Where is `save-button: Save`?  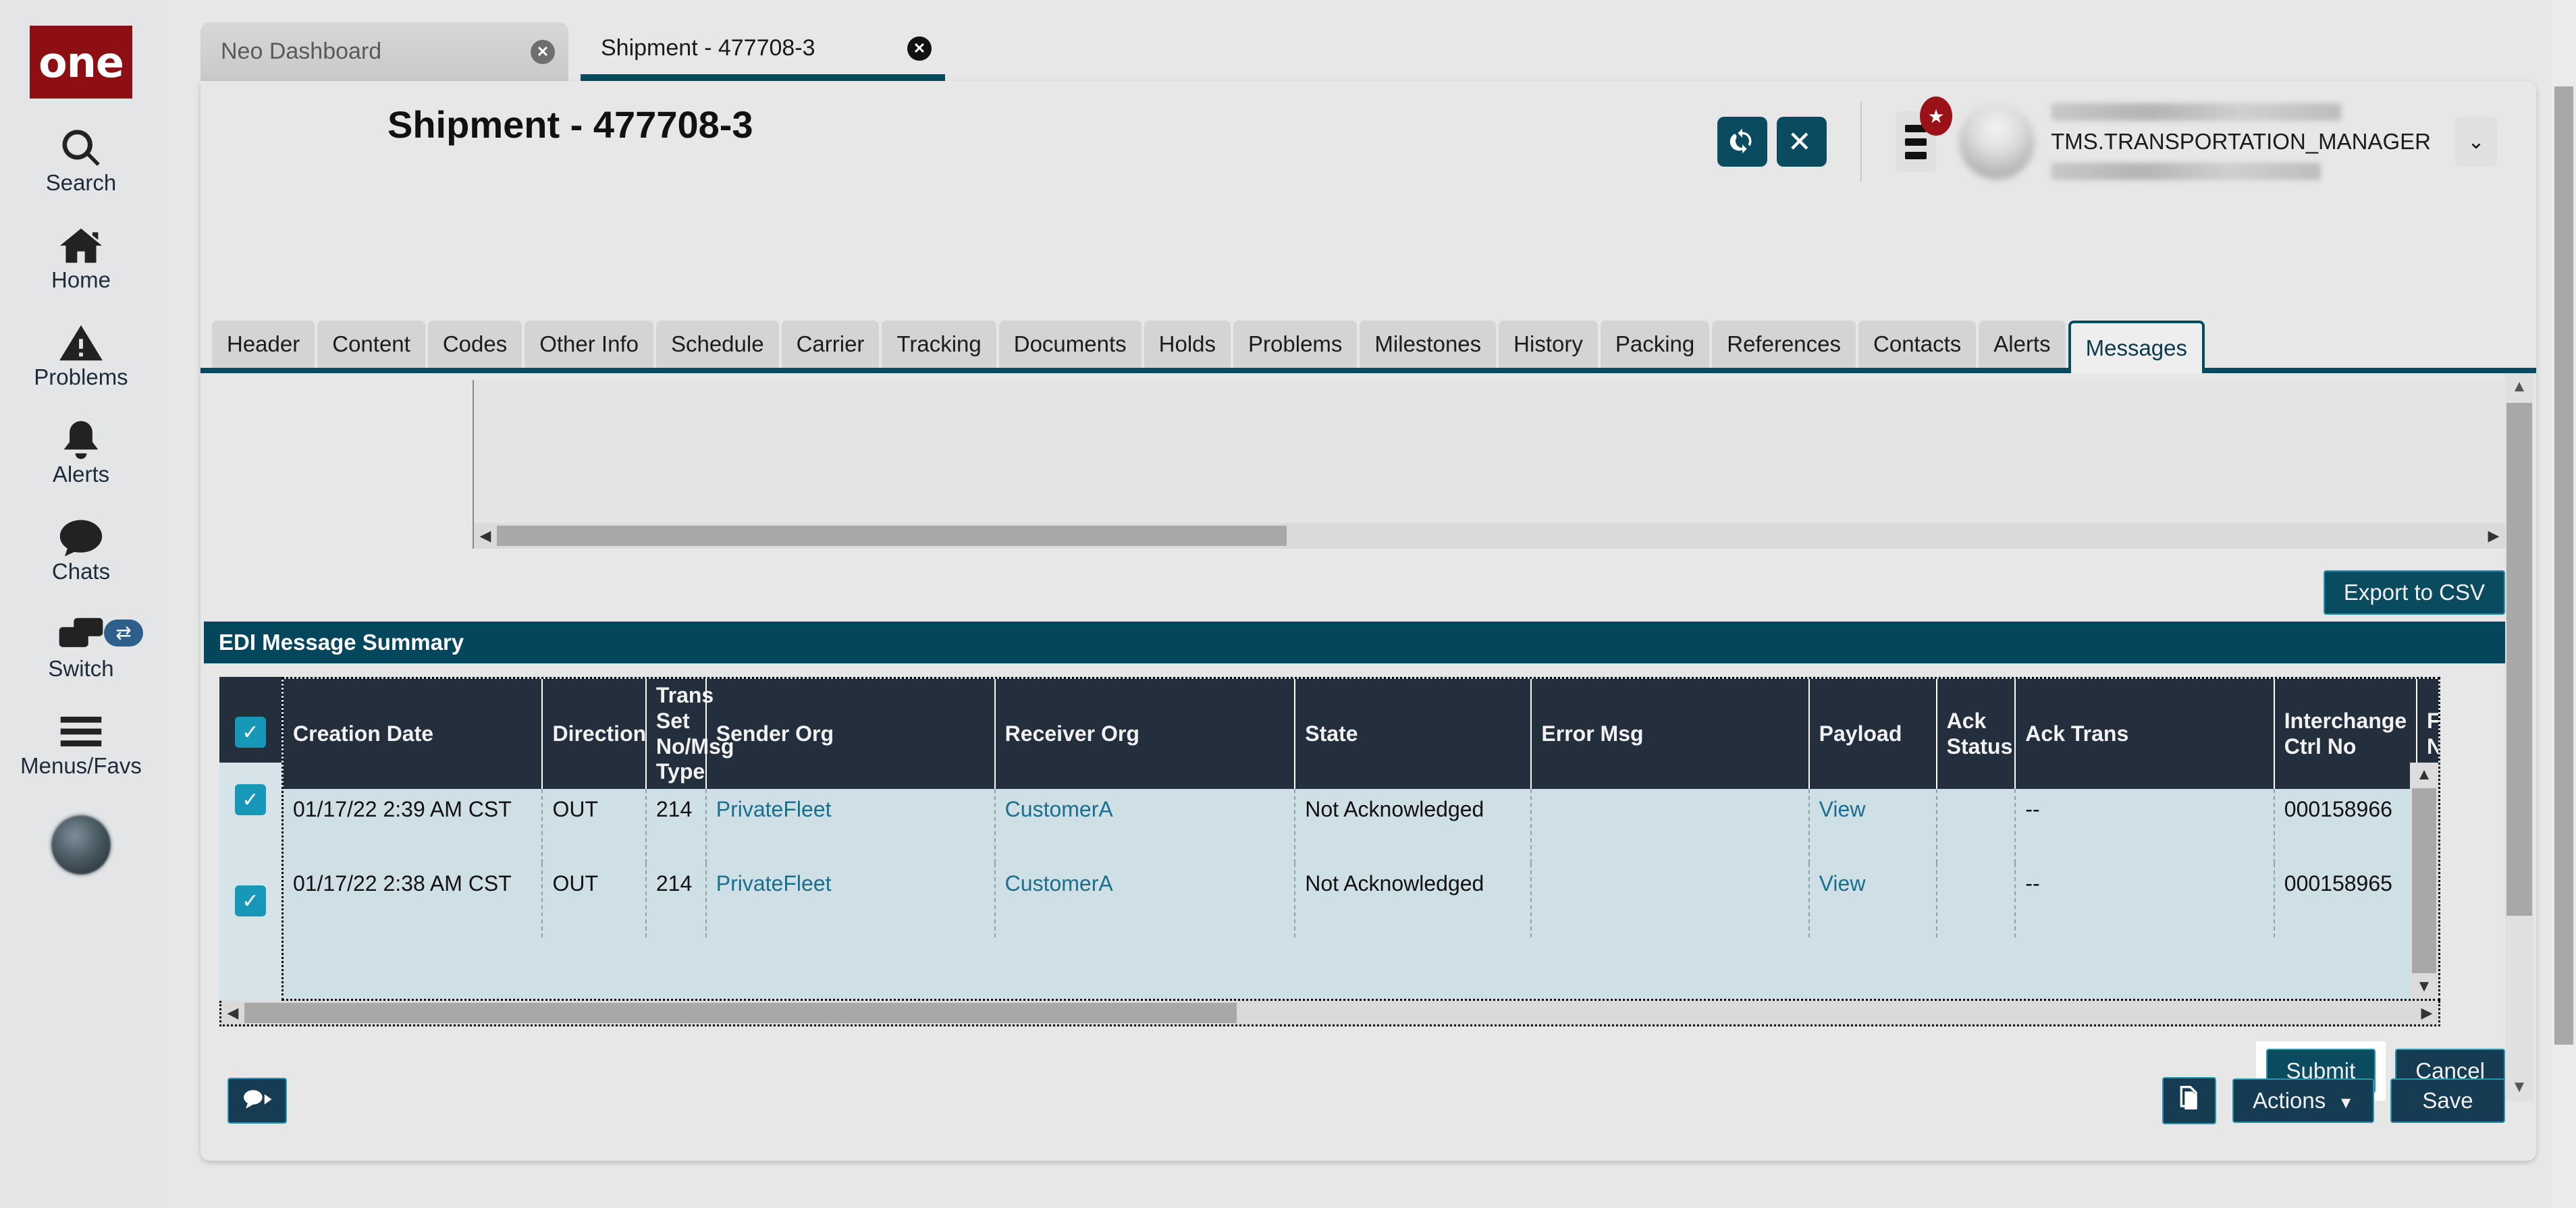
save-button: Save is located at coordinates (2447, 1100).